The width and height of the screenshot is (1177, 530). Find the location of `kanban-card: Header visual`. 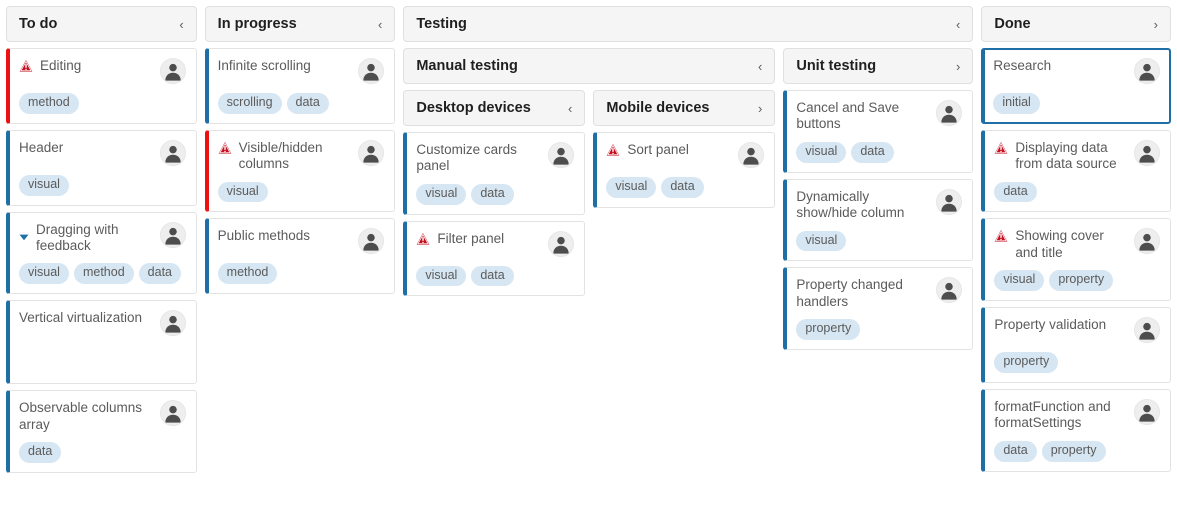

kanban-card: Header visual is located at coordinates (101, 167).